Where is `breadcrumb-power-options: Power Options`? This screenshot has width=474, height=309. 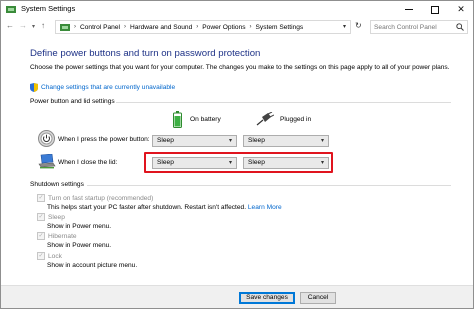
breadcrumb-power-options: Power Options is located at coordinates (223, 27).